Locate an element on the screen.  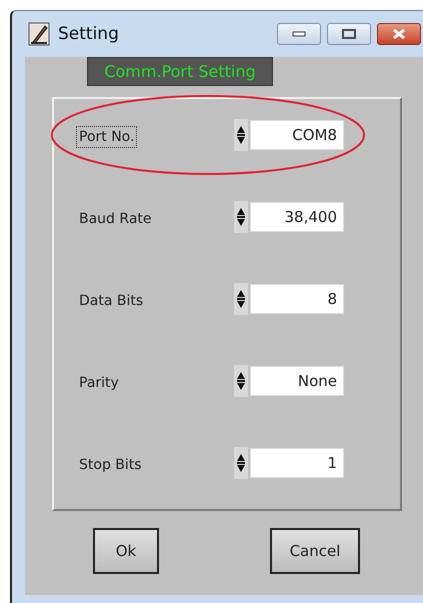
window-title: Setting is located at coordinates (88, 34).